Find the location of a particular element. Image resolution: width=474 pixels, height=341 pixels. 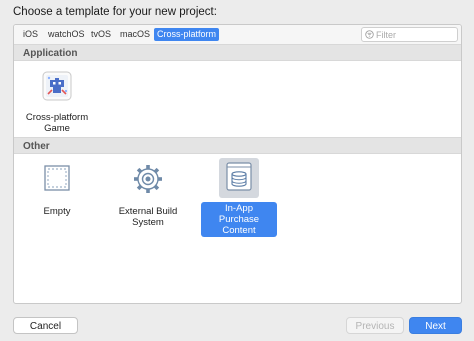

game-controller-icon is located at coordinates (57, 86).